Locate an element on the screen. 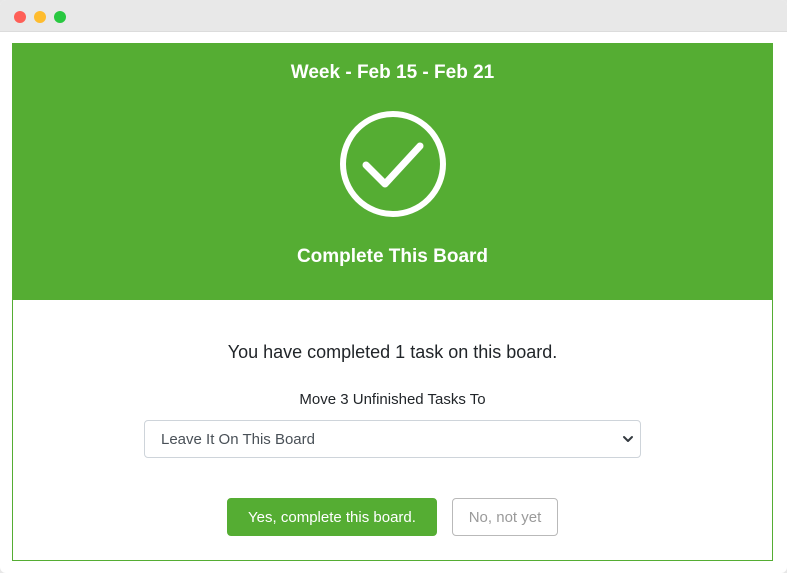  chevron-down-icon is located at coordinates (628, 439).